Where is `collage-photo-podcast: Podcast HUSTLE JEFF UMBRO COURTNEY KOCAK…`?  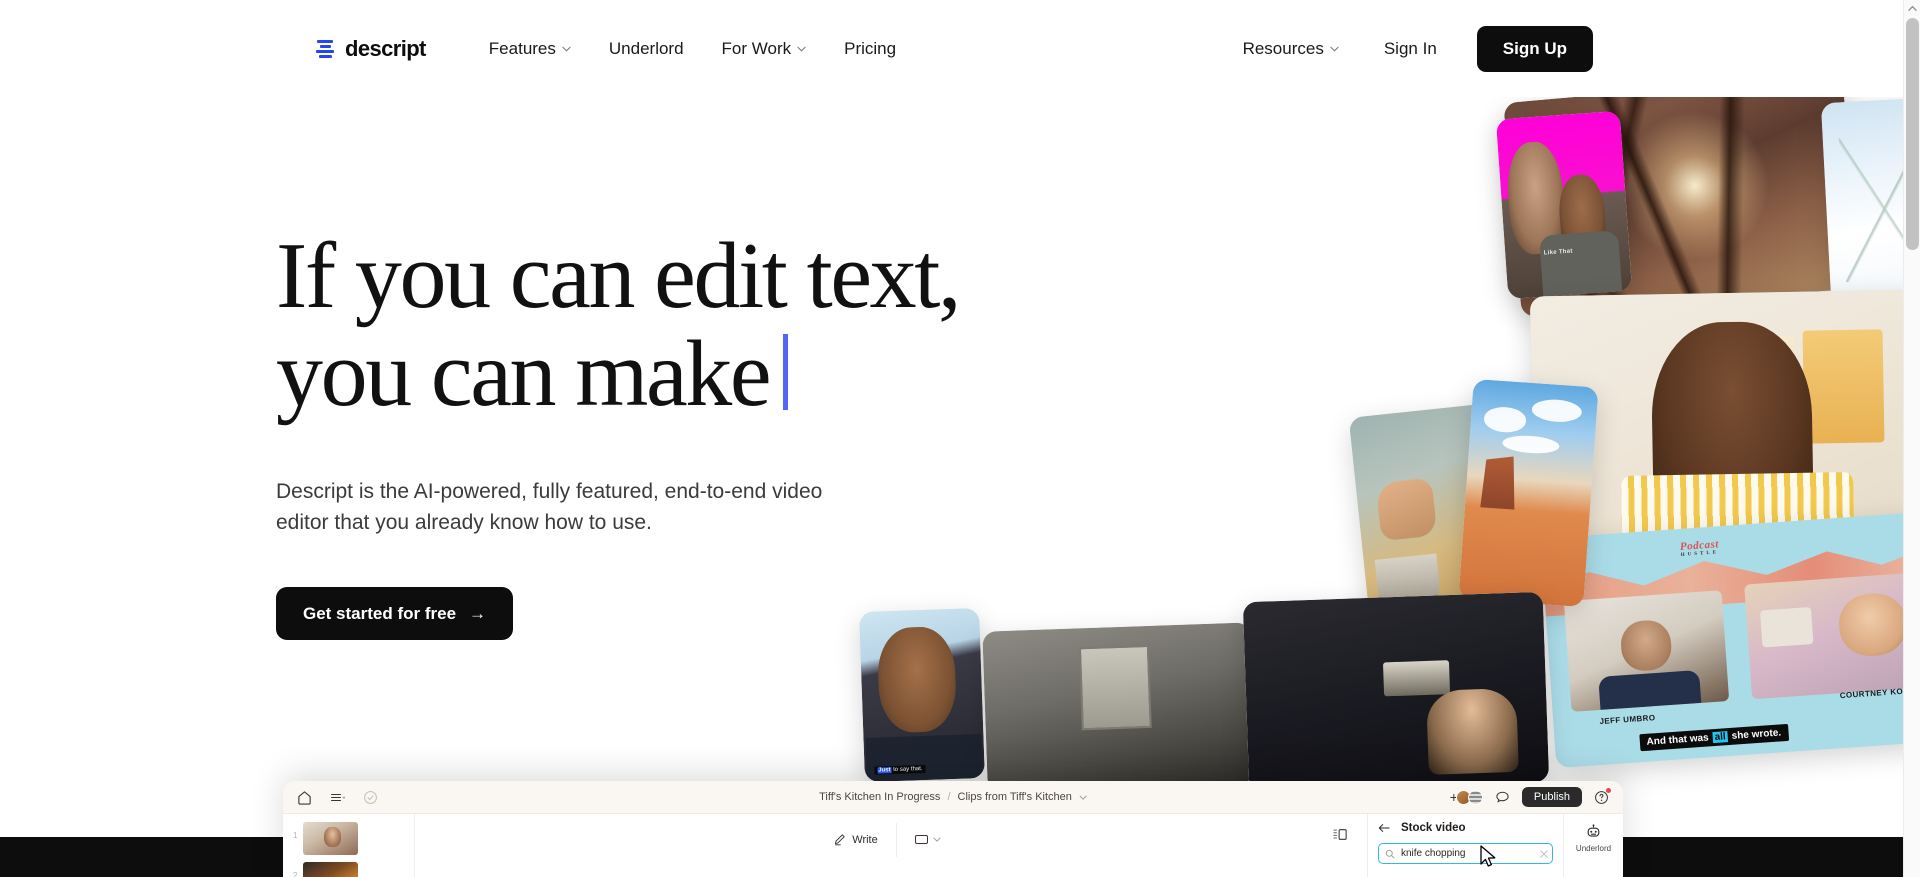 collage-photo-podcast: Podcast HUSTLE JEFF UMBRO COURTNEY KOCAK… is located at coordinates (1730, 640).